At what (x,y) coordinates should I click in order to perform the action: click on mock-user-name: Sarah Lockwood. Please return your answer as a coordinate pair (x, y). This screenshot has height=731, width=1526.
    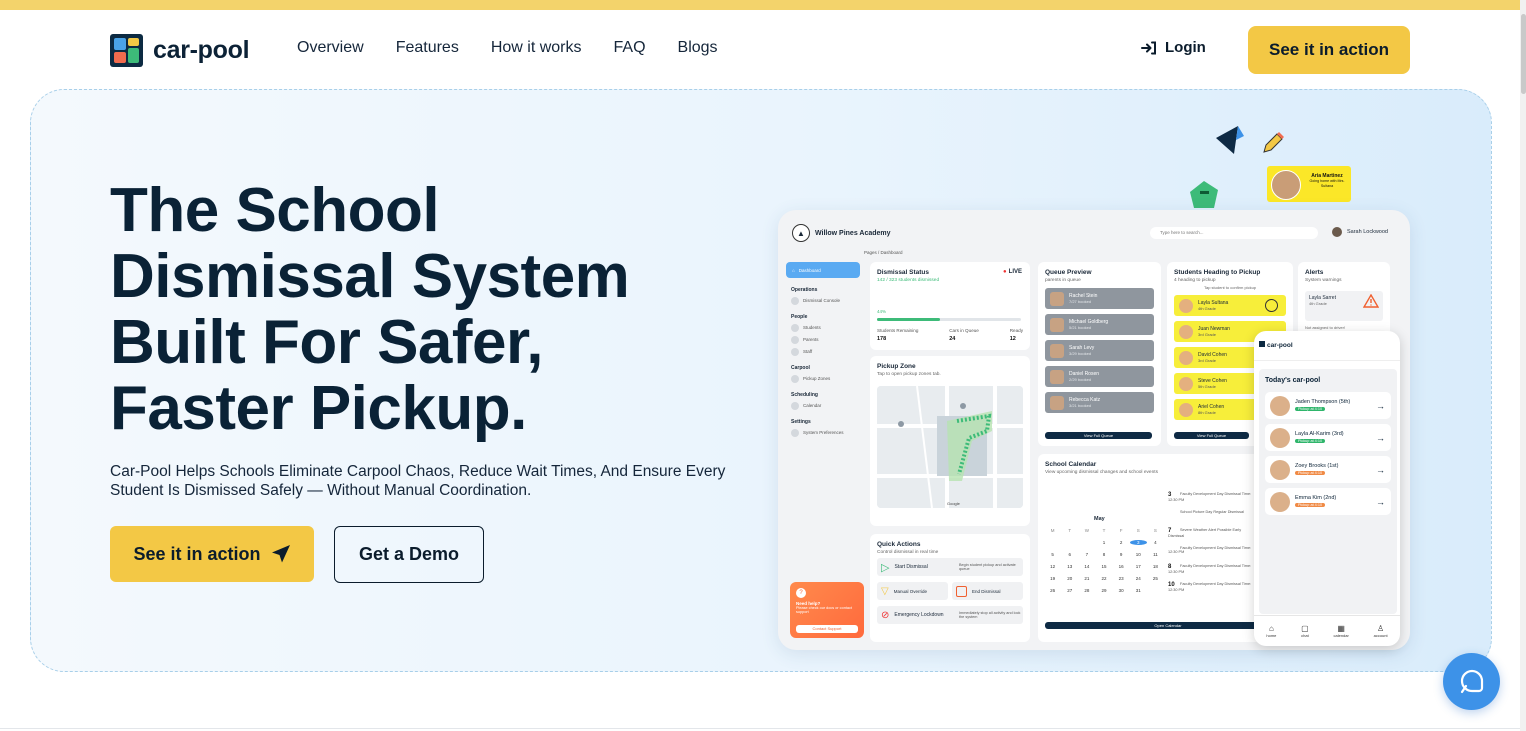
    Looking at the image, I should click on (1367, 232).